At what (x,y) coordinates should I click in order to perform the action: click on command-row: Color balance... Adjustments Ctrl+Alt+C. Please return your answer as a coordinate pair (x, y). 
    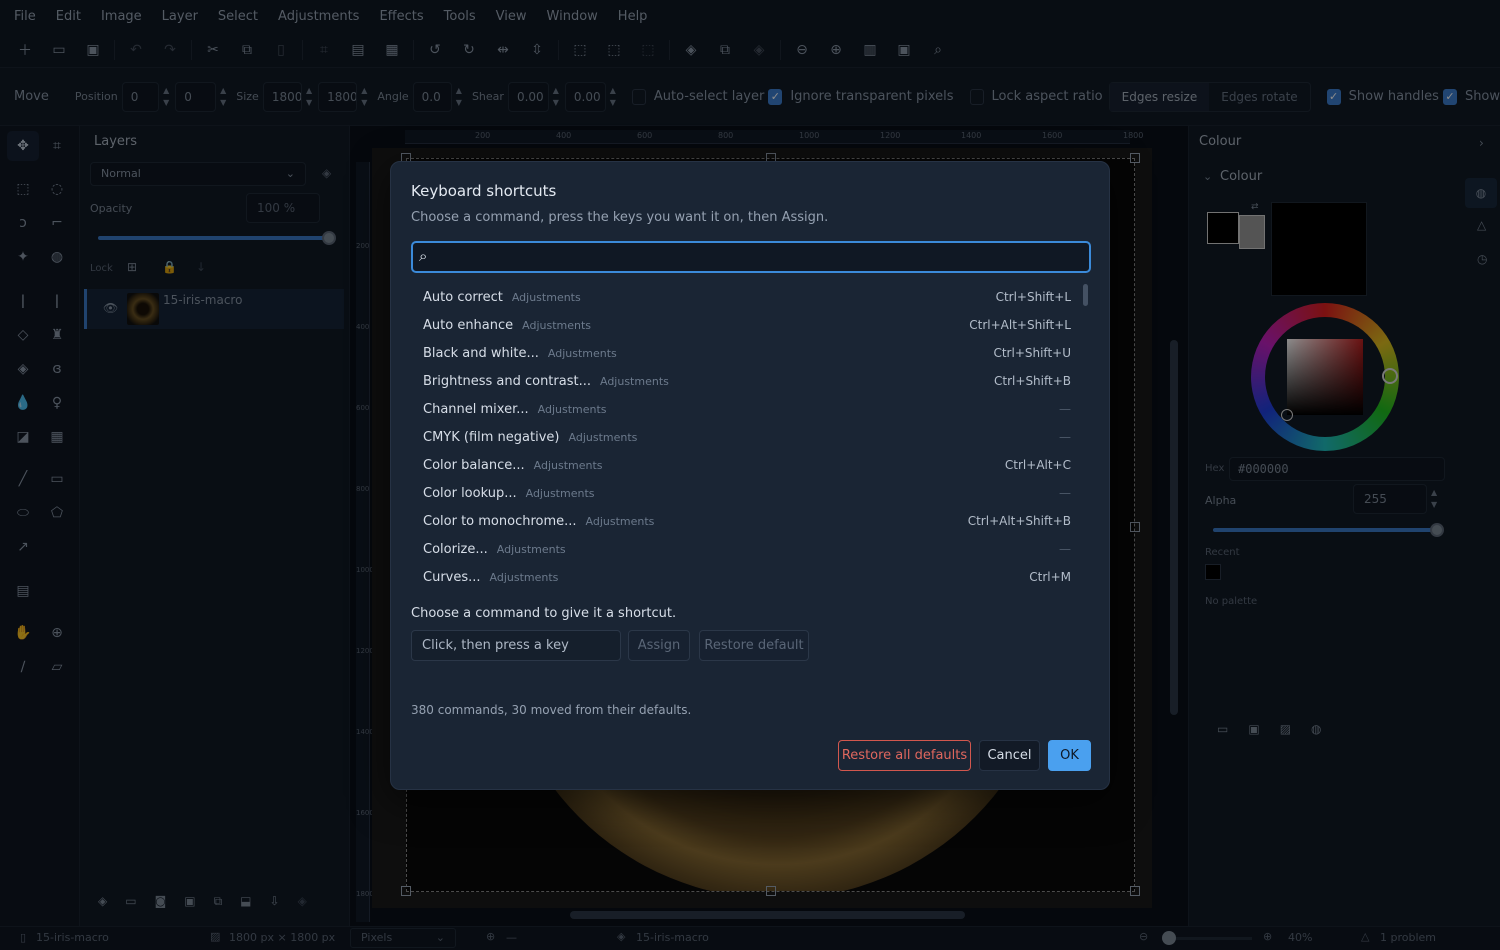
    Looking at the image, I should click on (751, 465).